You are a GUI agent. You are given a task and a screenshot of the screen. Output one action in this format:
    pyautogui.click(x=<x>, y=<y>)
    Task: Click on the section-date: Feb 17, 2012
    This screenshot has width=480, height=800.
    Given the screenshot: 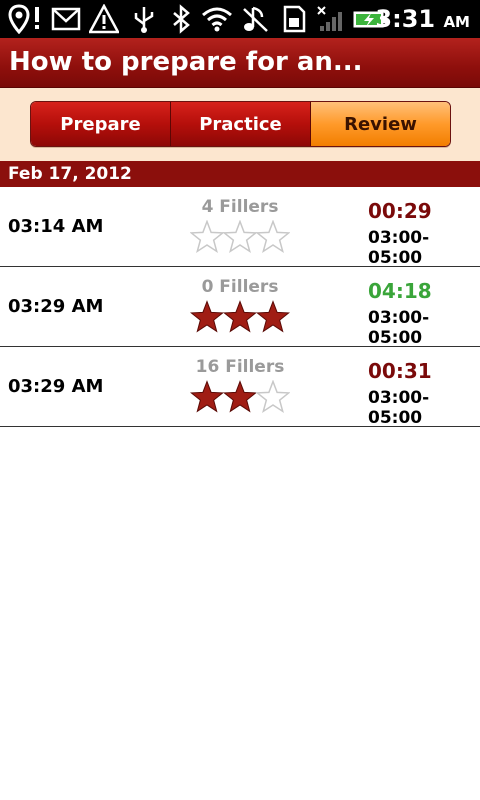 What is the action you would take?
    pyautogui.click(x=70, y=174)
    